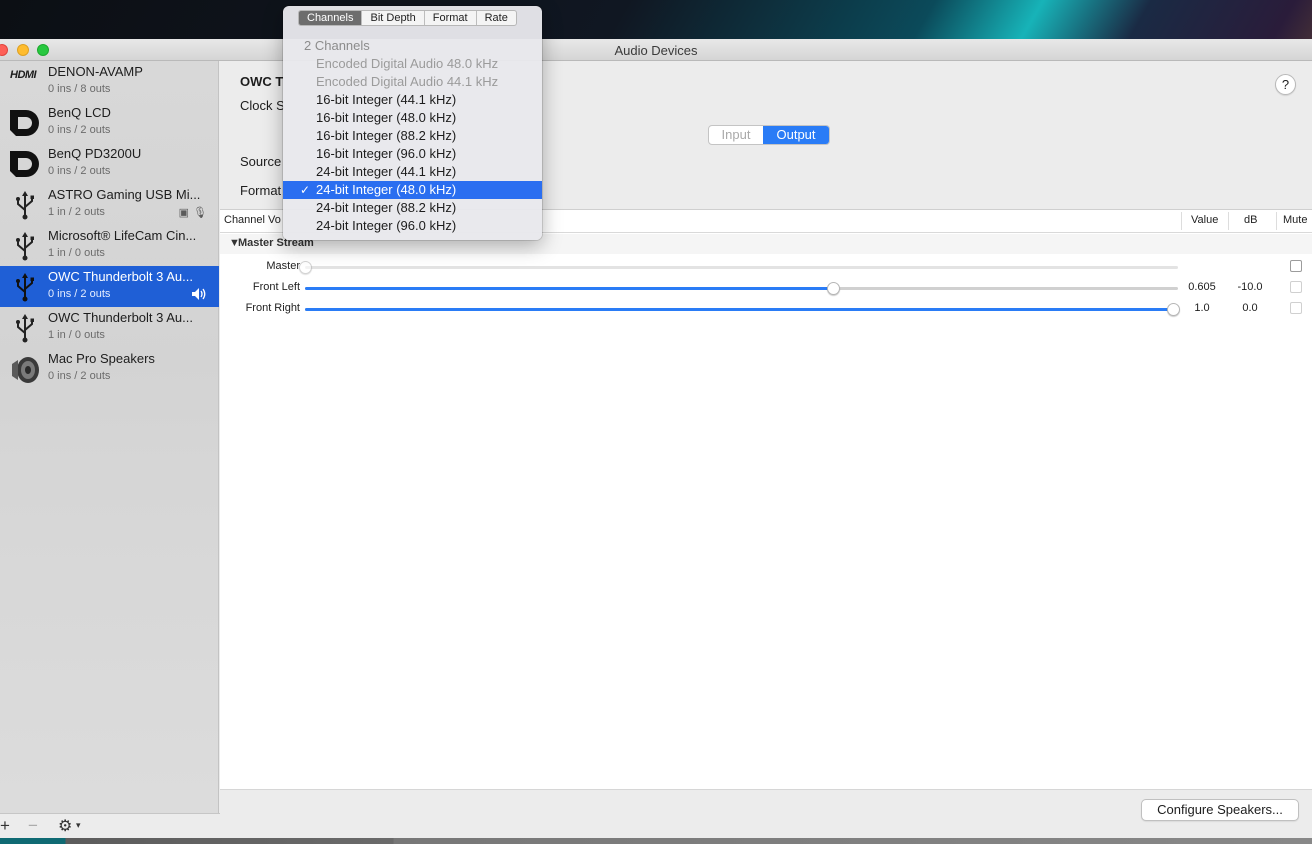 The width and height of the screenshot is (1312, 844). I want to click on channel-name: Front Left, so click(276, 287).